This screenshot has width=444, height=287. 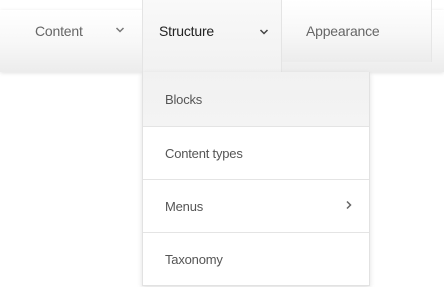 I want to click on dropdown-item-label: Blocks, so click(x=184, y=99).